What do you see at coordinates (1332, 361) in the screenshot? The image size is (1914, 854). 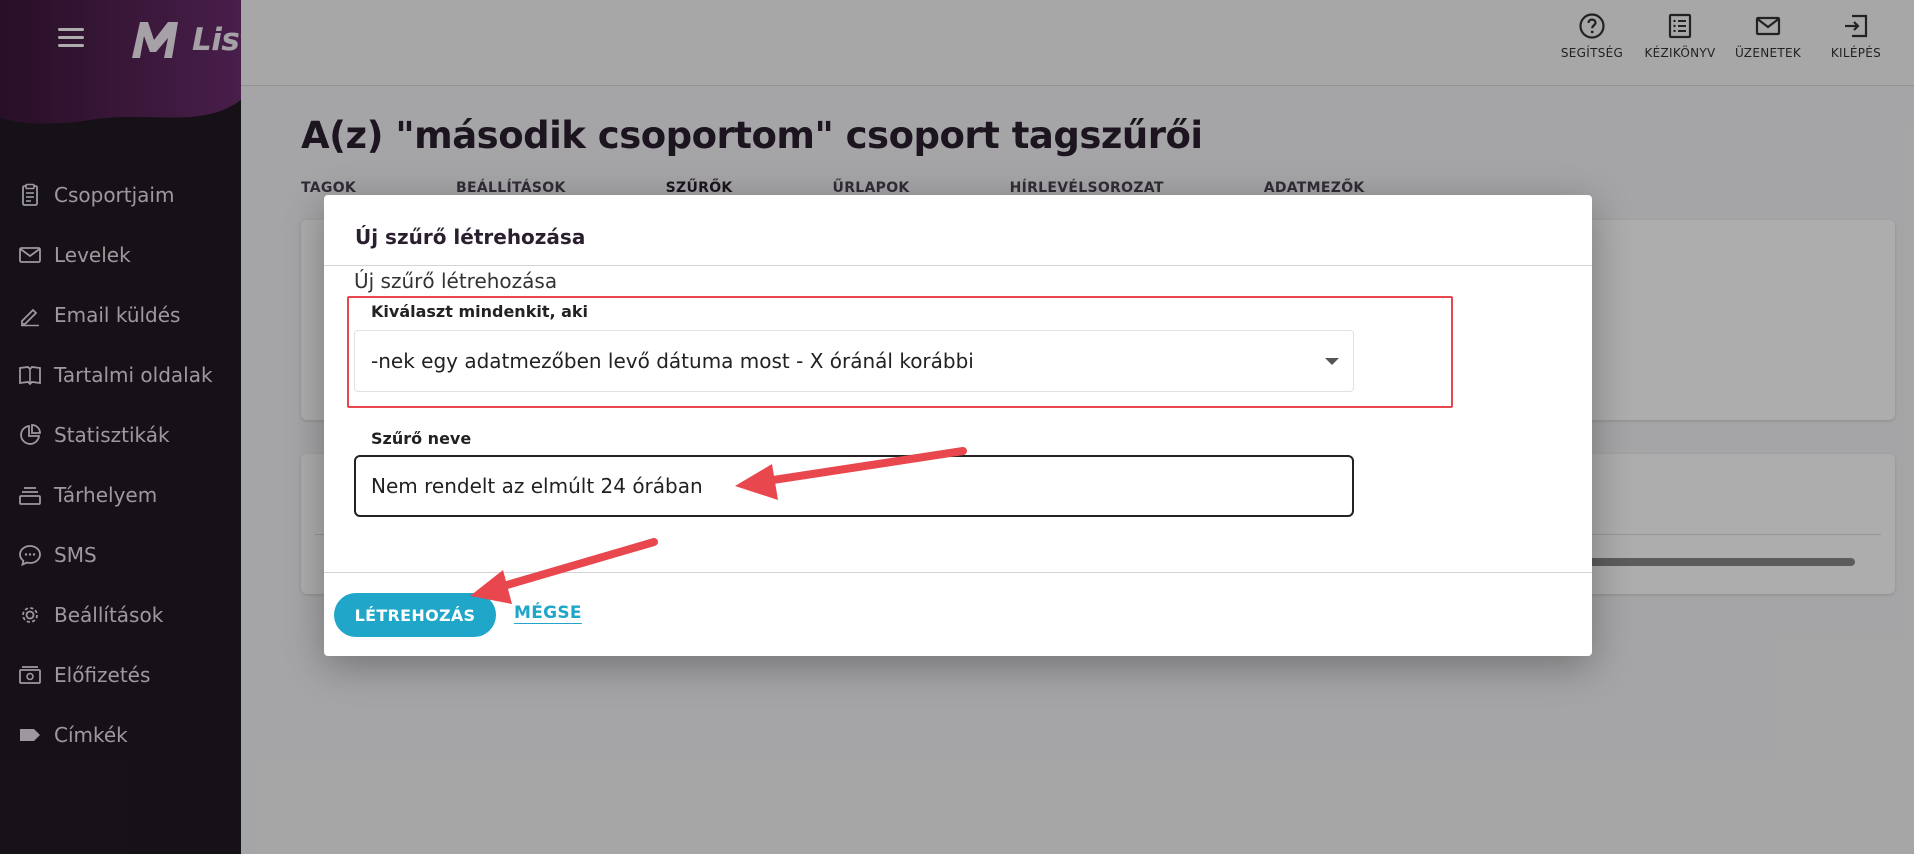 I see `chevron-down-icon` at bounding box center [1332, 361].